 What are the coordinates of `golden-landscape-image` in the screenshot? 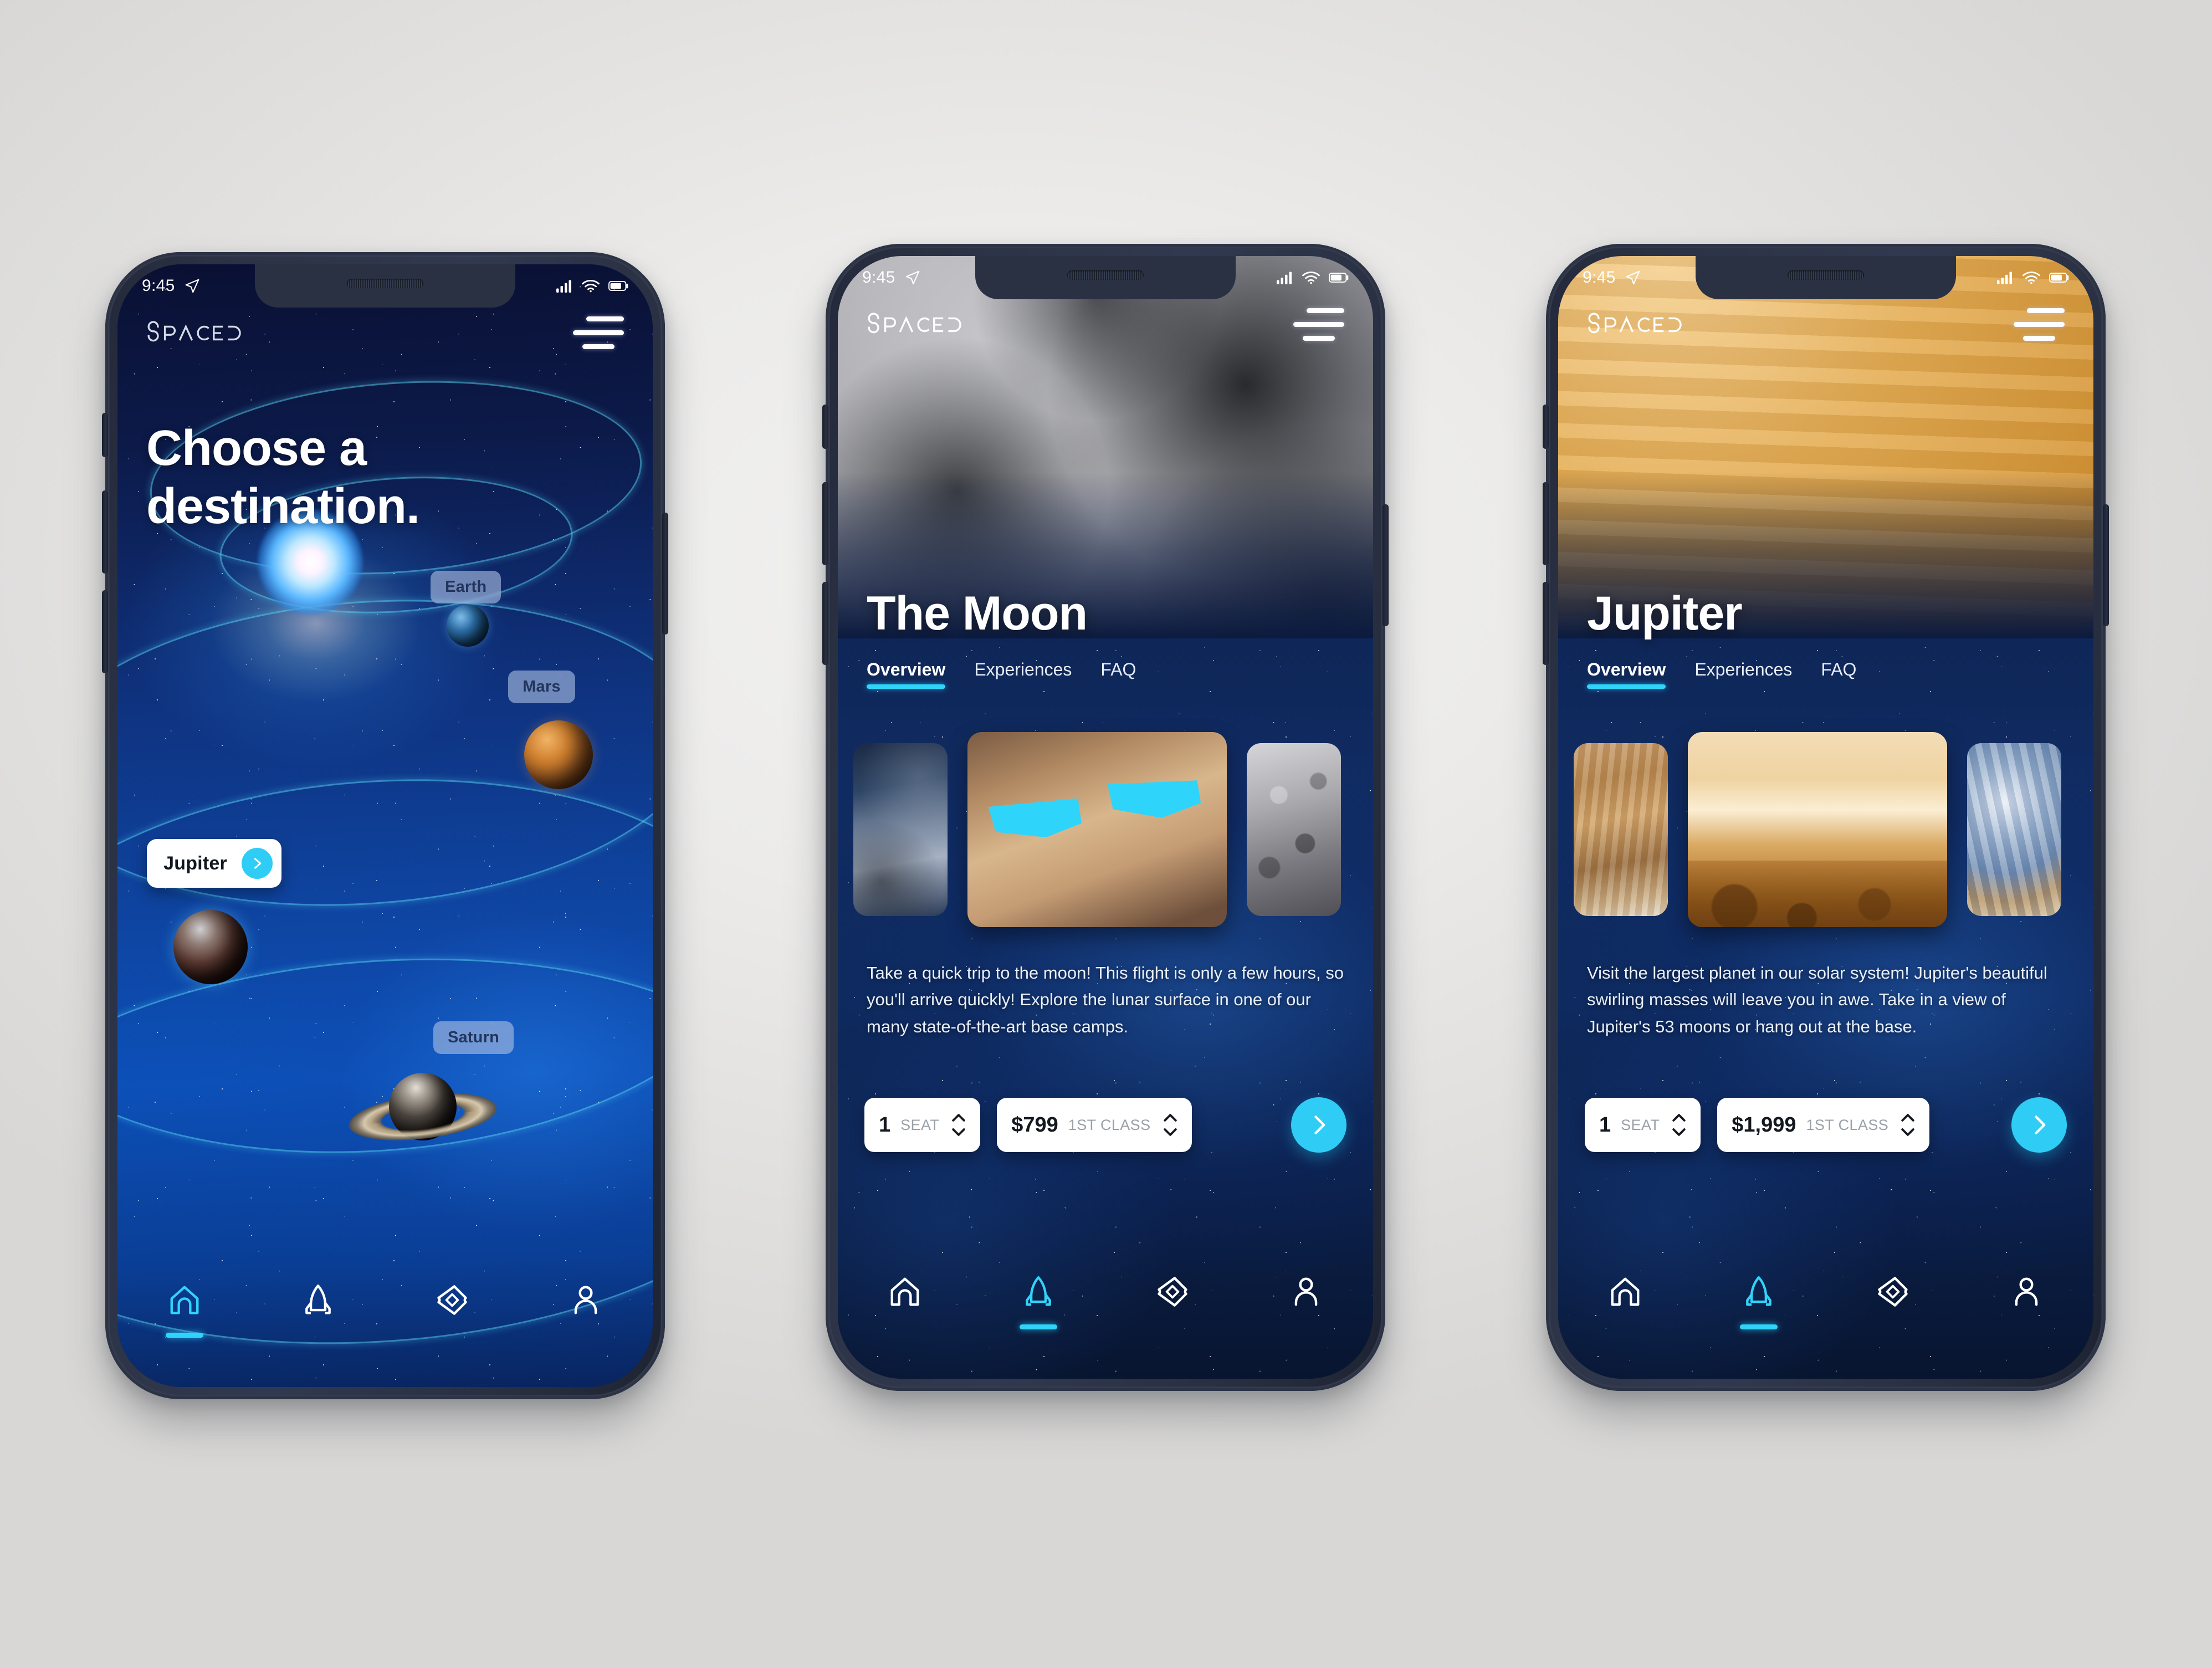 It's located at (1818, 829).